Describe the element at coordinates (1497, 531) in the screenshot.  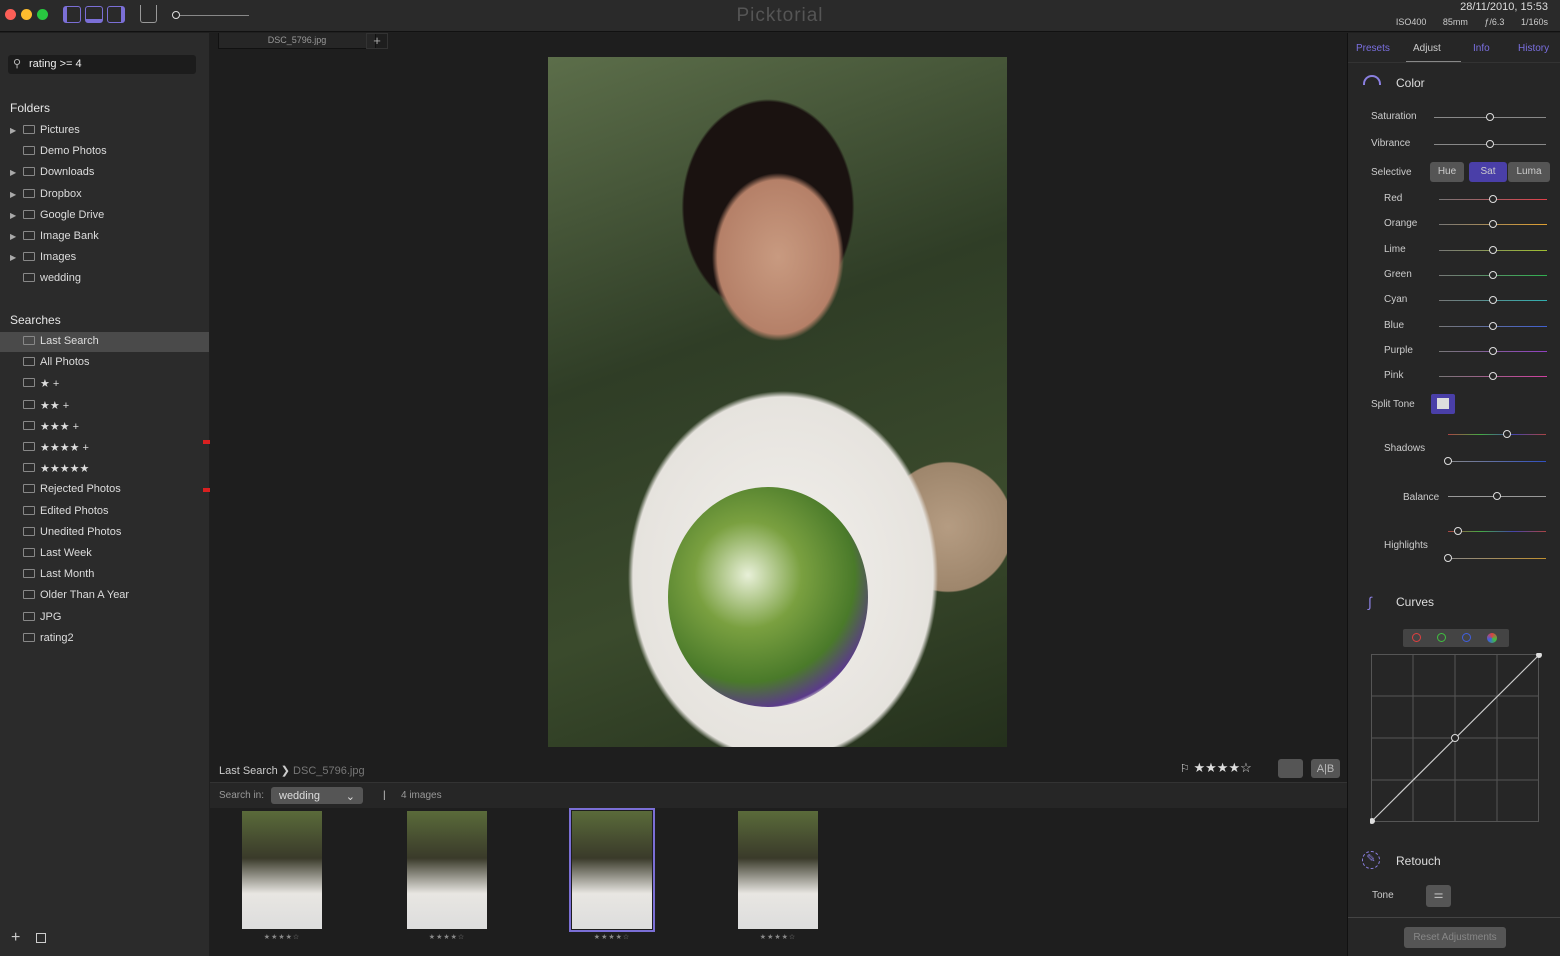
I see `highlights-hue-slider` at that location.